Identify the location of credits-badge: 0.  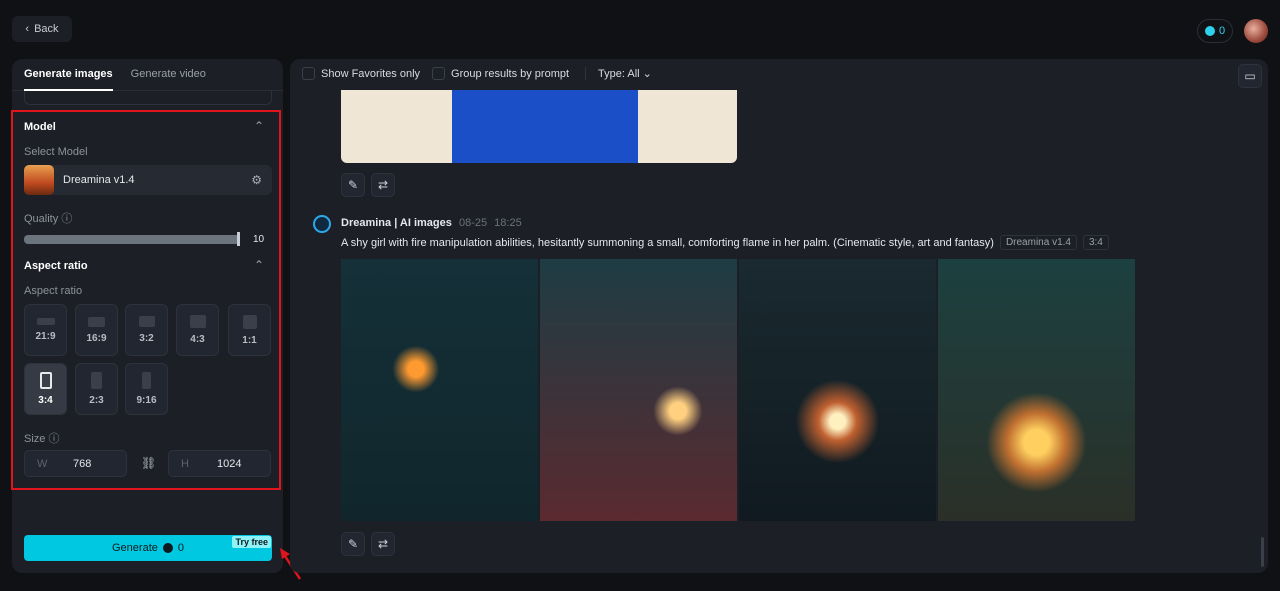
(1215, 31).